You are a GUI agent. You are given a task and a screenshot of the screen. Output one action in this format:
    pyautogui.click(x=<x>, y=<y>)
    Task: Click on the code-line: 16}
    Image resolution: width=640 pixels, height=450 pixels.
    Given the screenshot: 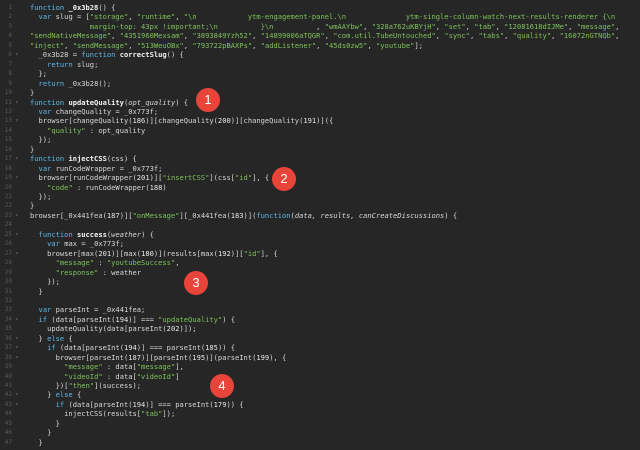 What is the action you would take?
    pyautogui.click(x=320, y=149)
    